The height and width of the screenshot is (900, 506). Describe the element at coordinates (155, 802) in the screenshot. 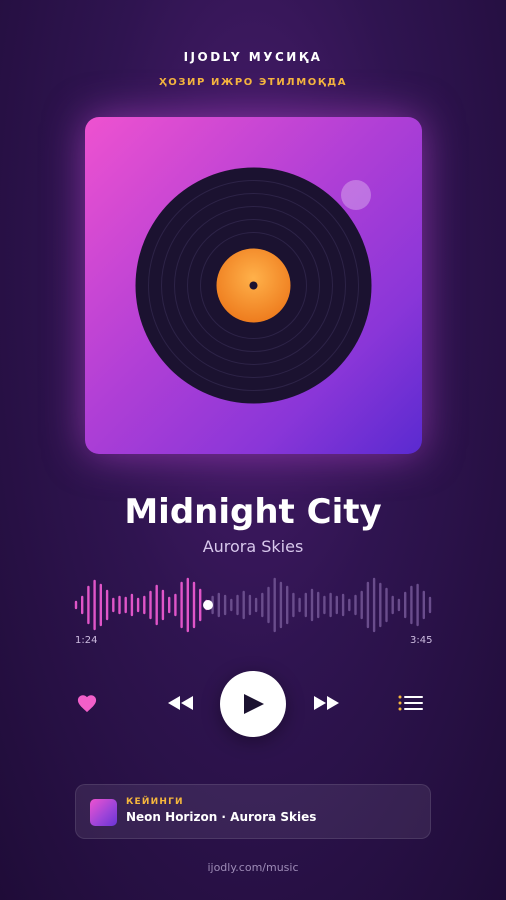

I see `up-next-label: КЕЙИНГИ` at that location.